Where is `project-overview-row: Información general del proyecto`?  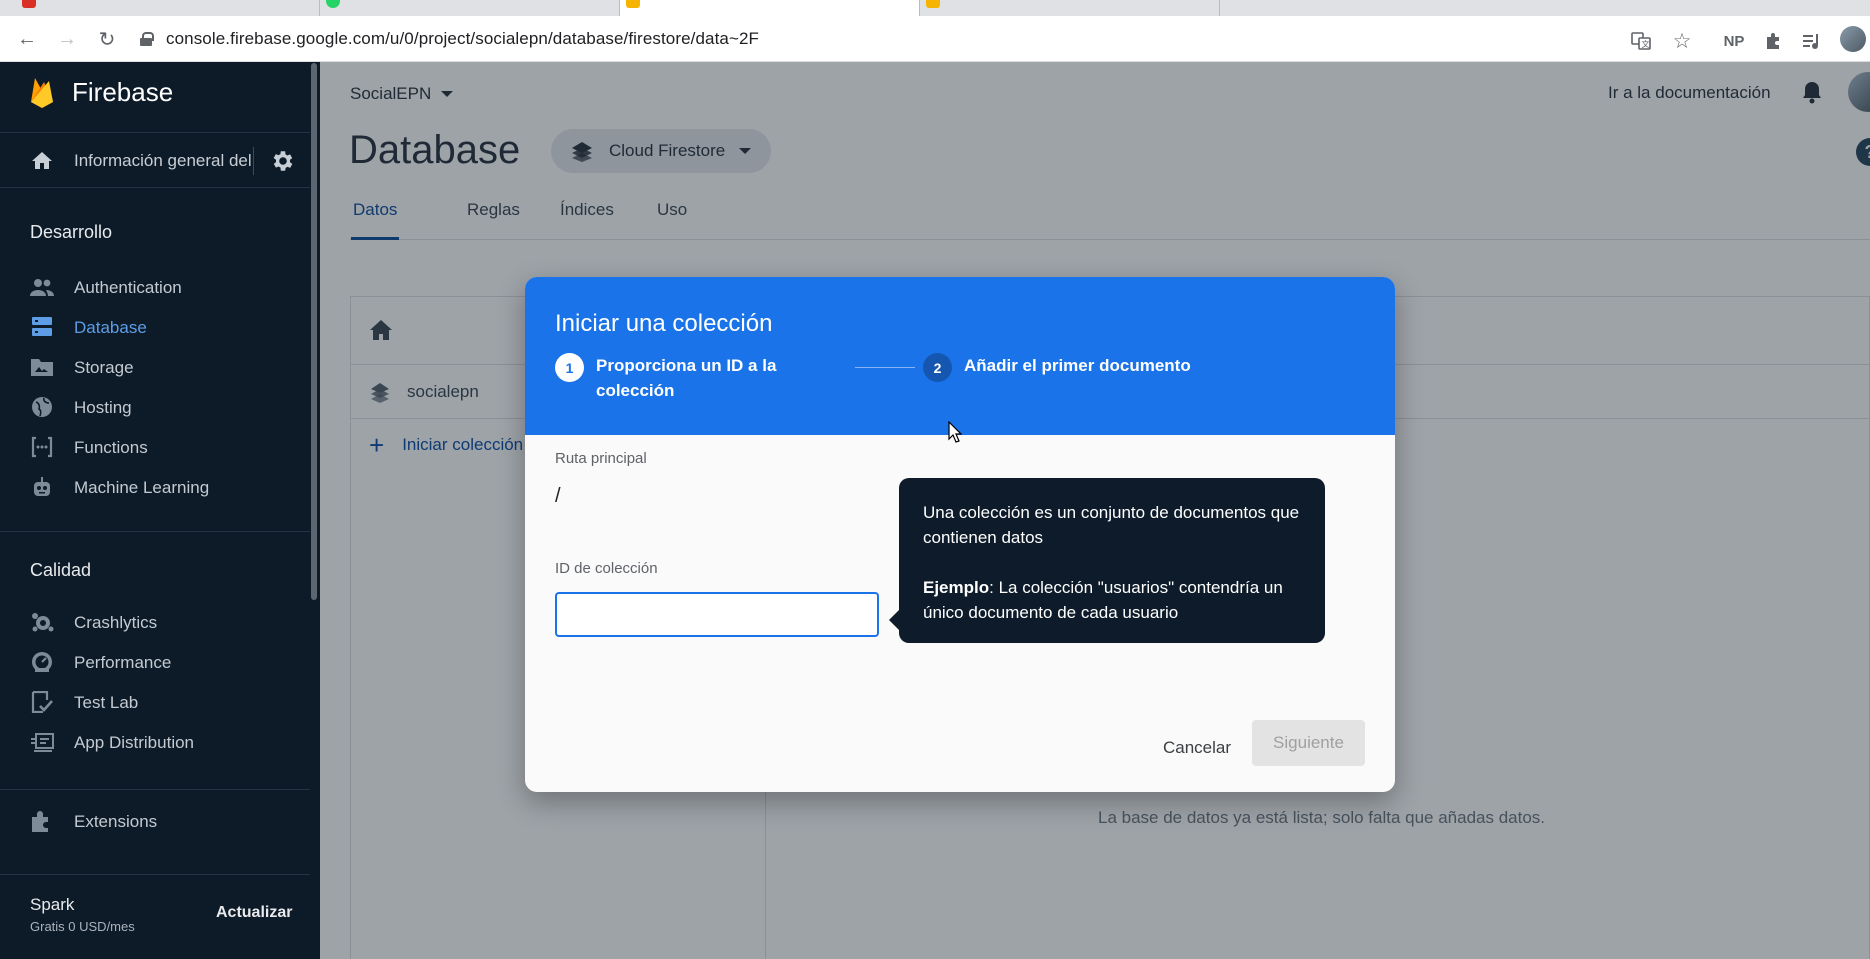 project-overview-row: Información general del proyecto is located at coordinates (155, 160).